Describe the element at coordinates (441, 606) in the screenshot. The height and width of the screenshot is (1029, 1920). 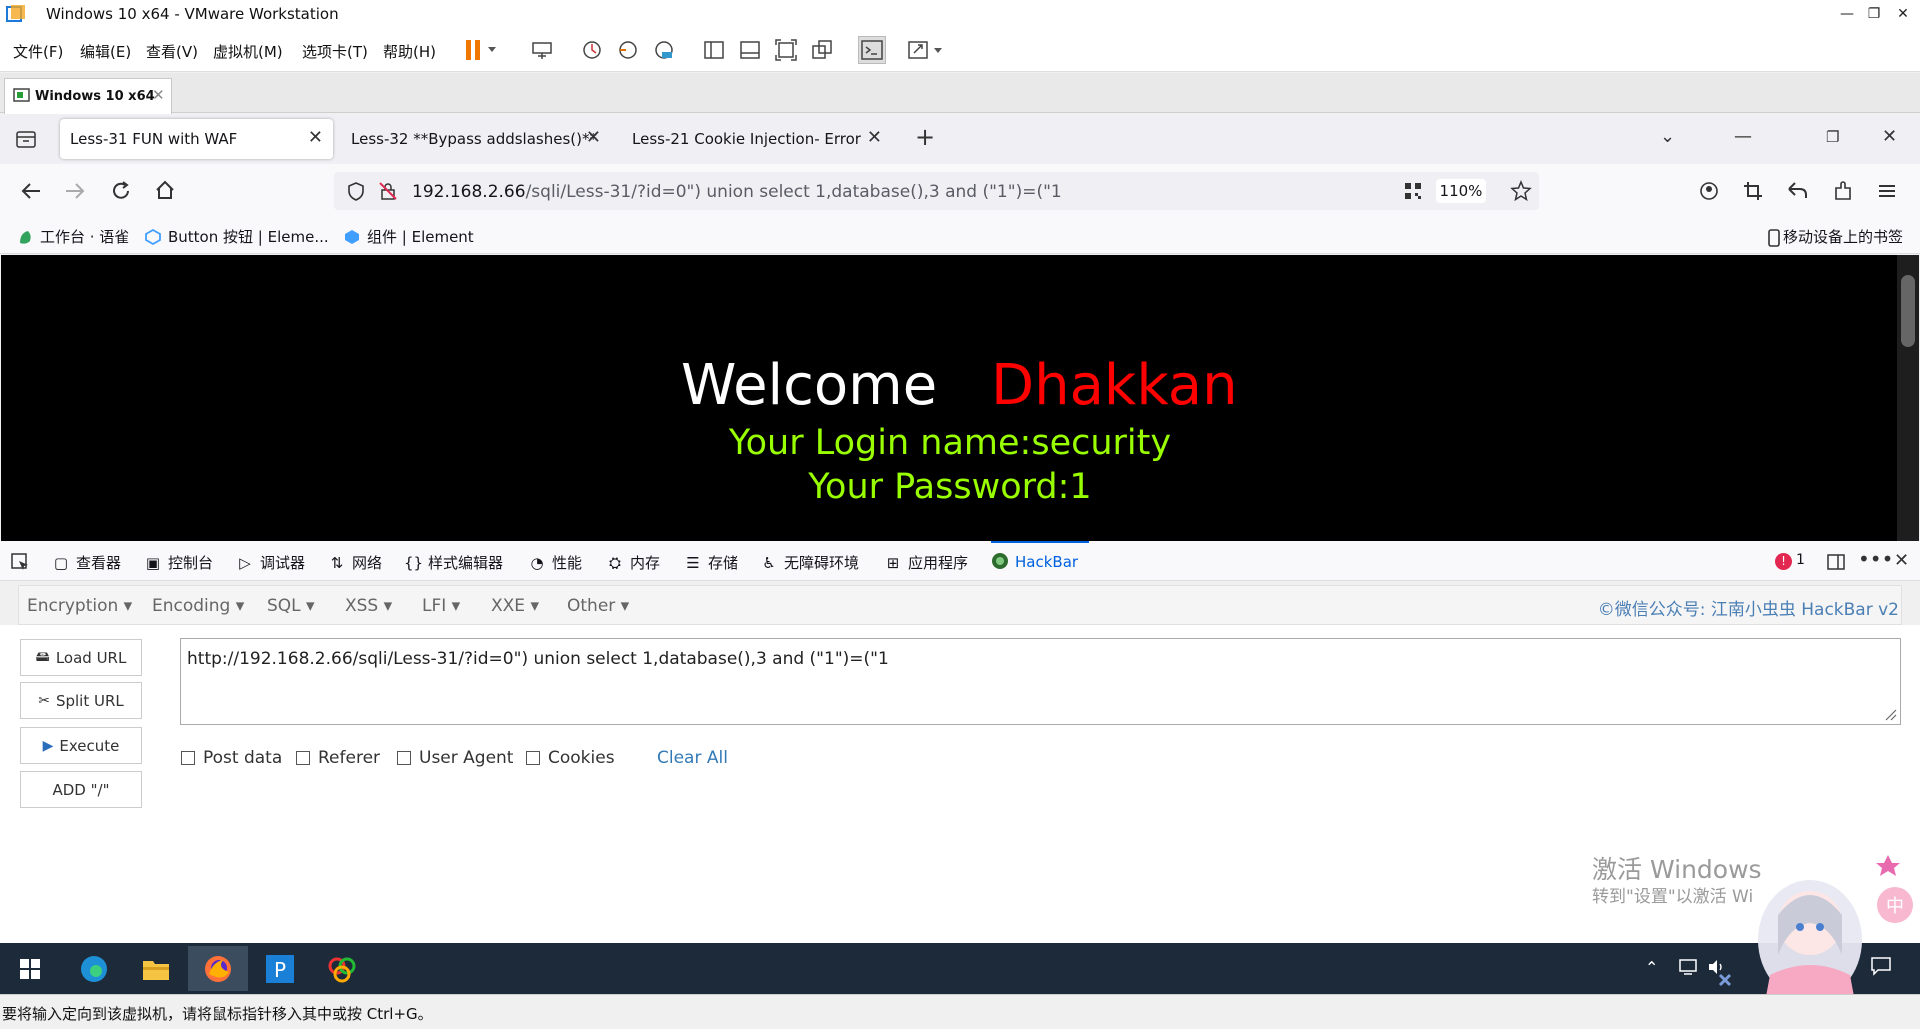
I see `menu-lfi: LFI ▾` at that location.